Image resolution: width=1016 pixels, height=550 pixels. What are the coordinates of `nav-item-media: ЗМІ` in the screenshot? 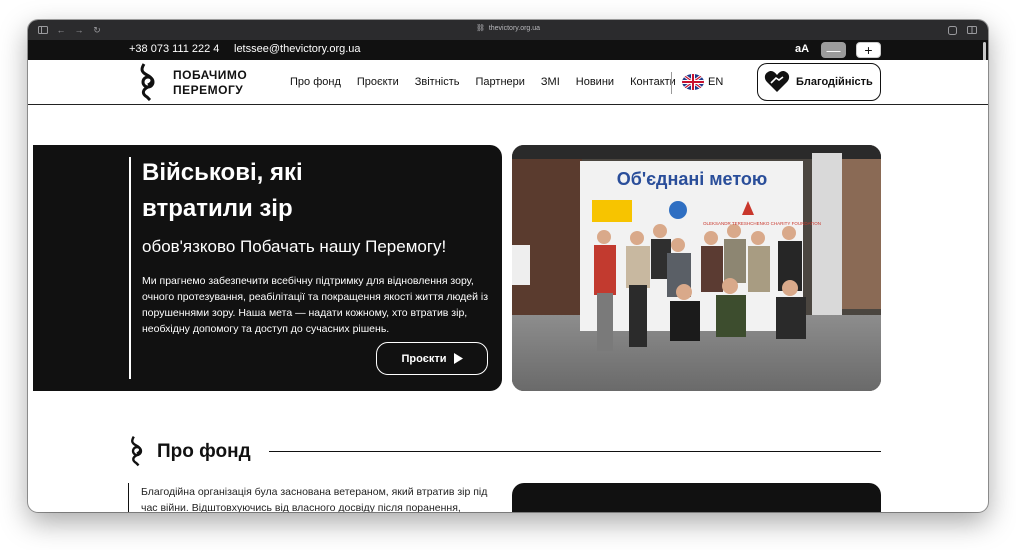 It's located at (550, 82).